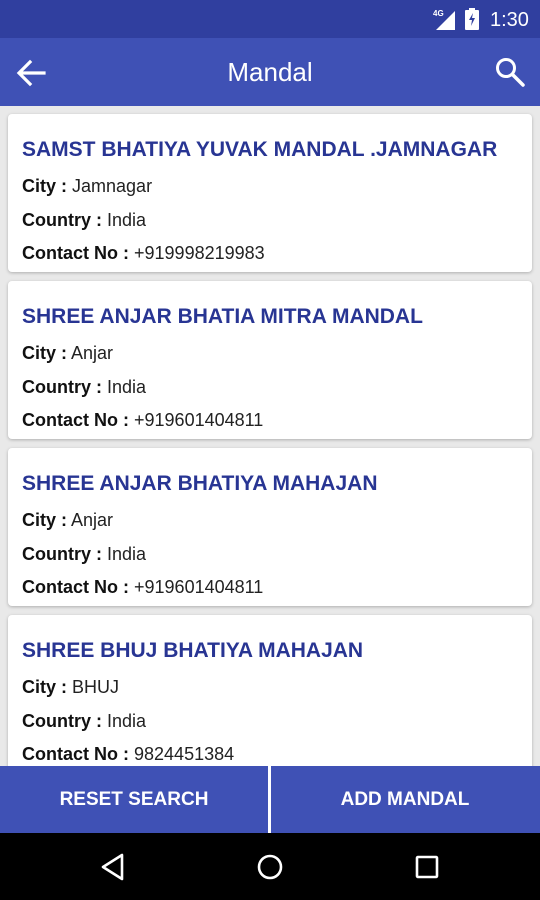  I want to click on city-value: Jamnagar, so click(112, 186).